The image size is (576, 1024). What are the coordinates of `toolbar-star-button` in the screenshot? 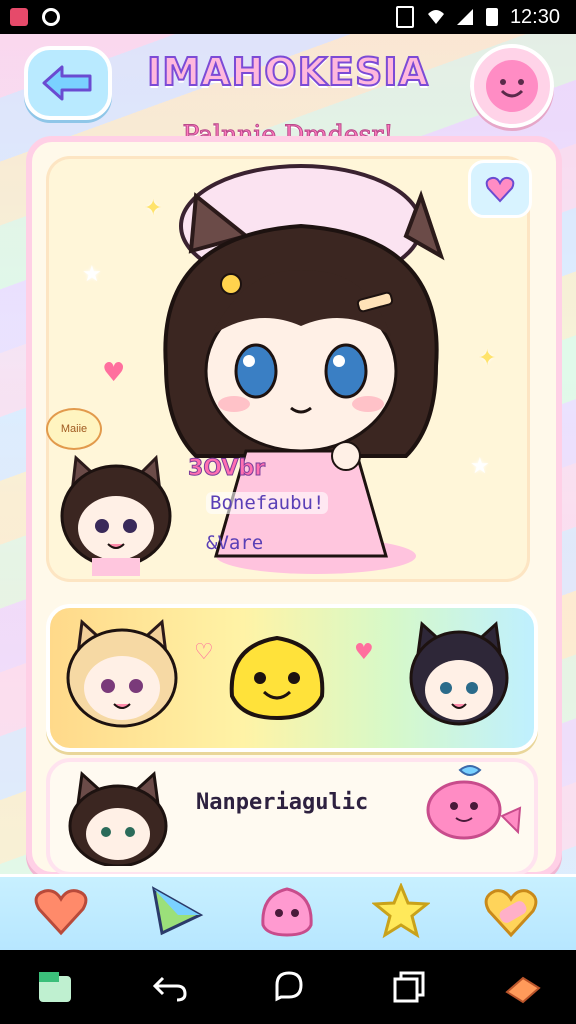 It's located at (401, 911).